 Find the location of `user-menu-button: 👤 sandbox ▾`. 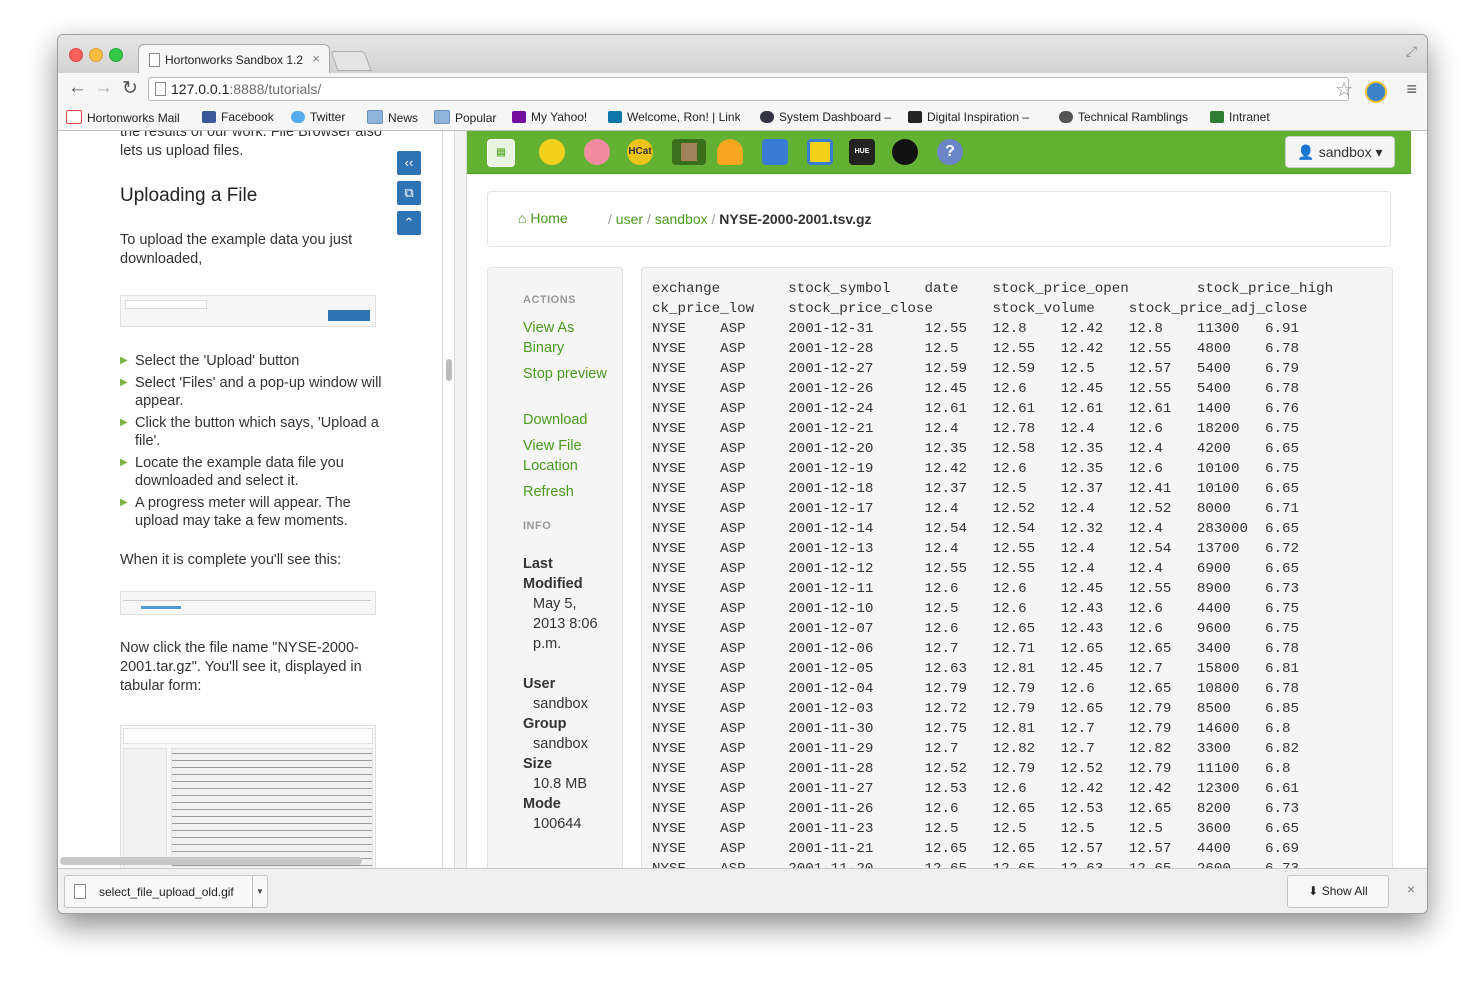

user-menu-button: 👤 sandbox ▾ is located at coordinates (1340, 152).